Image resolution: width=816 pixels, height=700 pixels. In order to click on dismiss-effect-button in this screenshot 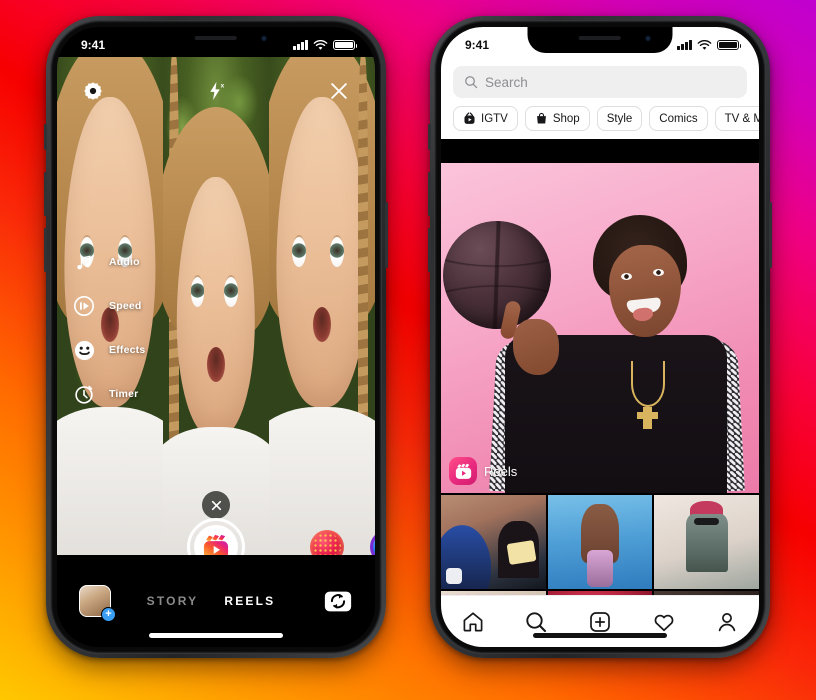, I will do `click(216, 505)`.